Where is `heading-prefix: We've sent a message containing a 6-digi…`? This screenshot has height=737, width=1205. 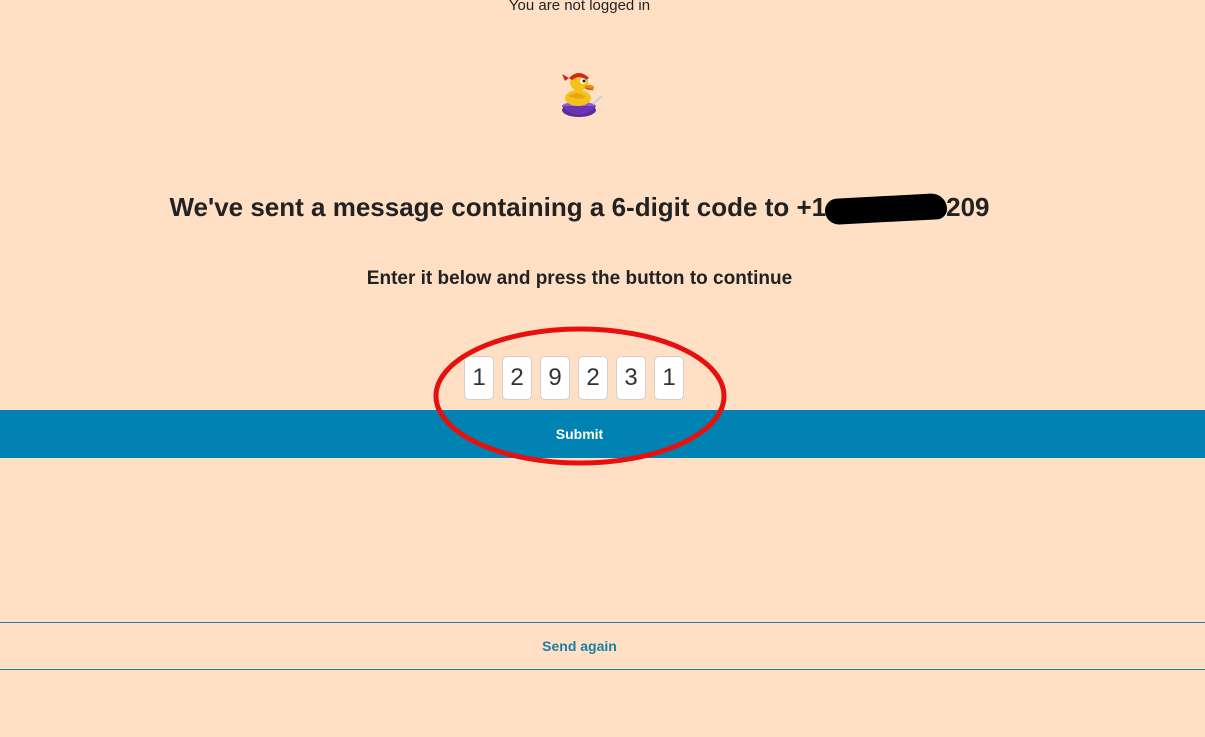 heading-prefix: We've sent a message containing a 6-digi… is located at coordinates (498, 207).